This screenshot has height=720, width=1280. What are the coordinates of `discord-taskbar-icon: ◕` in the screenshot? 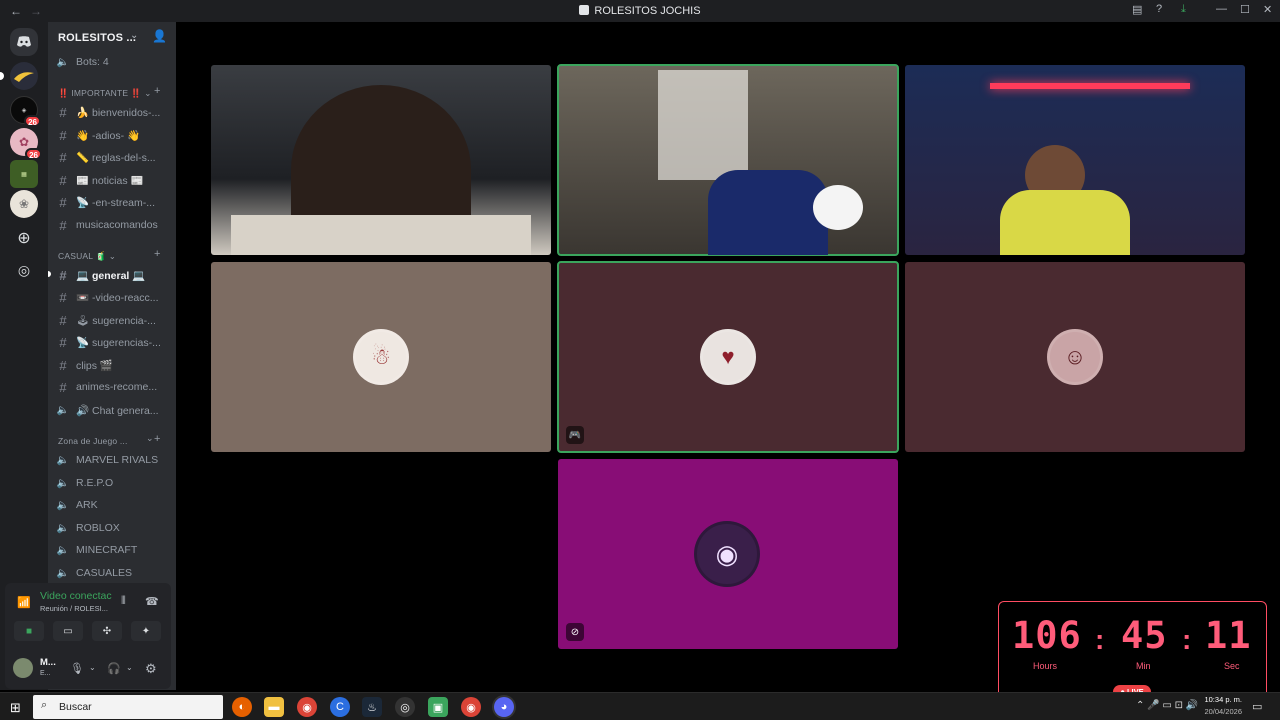 It's located at (504, 707).